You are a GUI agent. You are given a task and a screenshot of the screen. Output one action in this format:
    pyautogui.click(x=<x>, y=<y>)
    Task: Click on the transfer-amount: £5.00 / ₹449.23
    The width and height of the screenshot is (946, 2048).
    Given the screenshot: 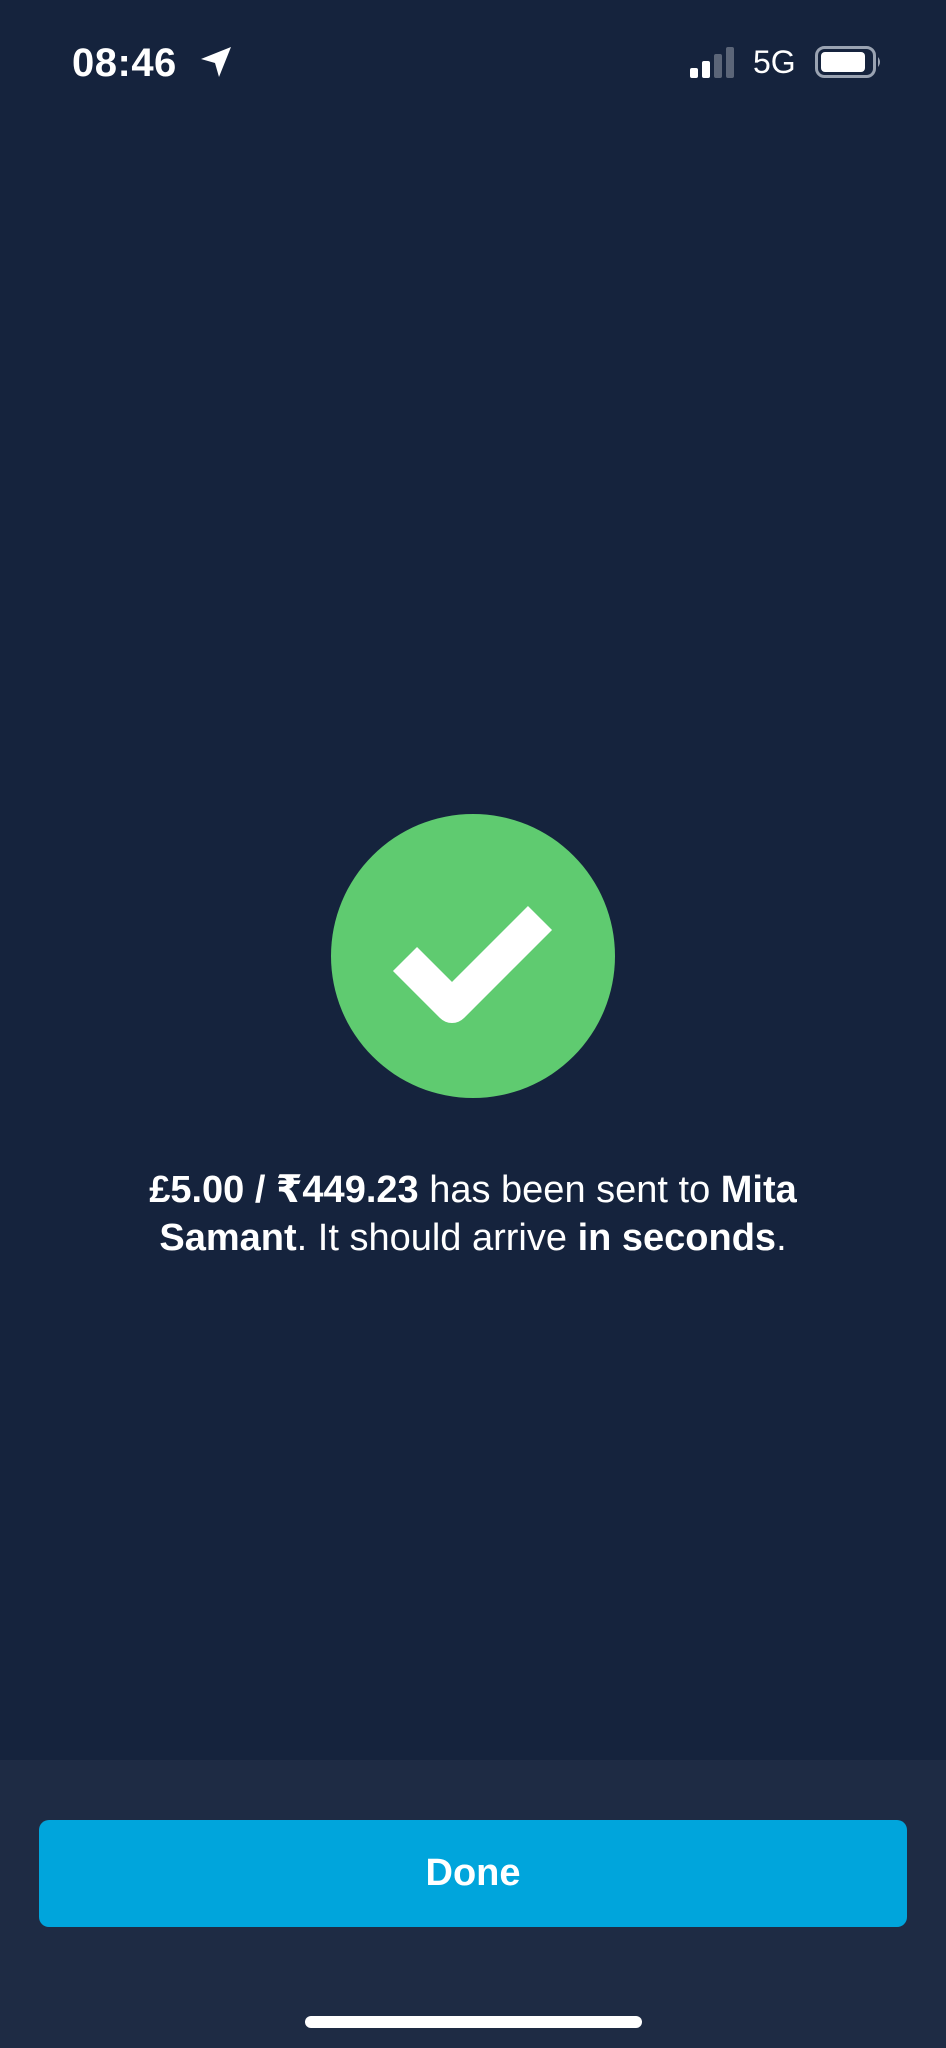 What is the action you would take?
    pyautogui.click(x=284, y=1190)
    